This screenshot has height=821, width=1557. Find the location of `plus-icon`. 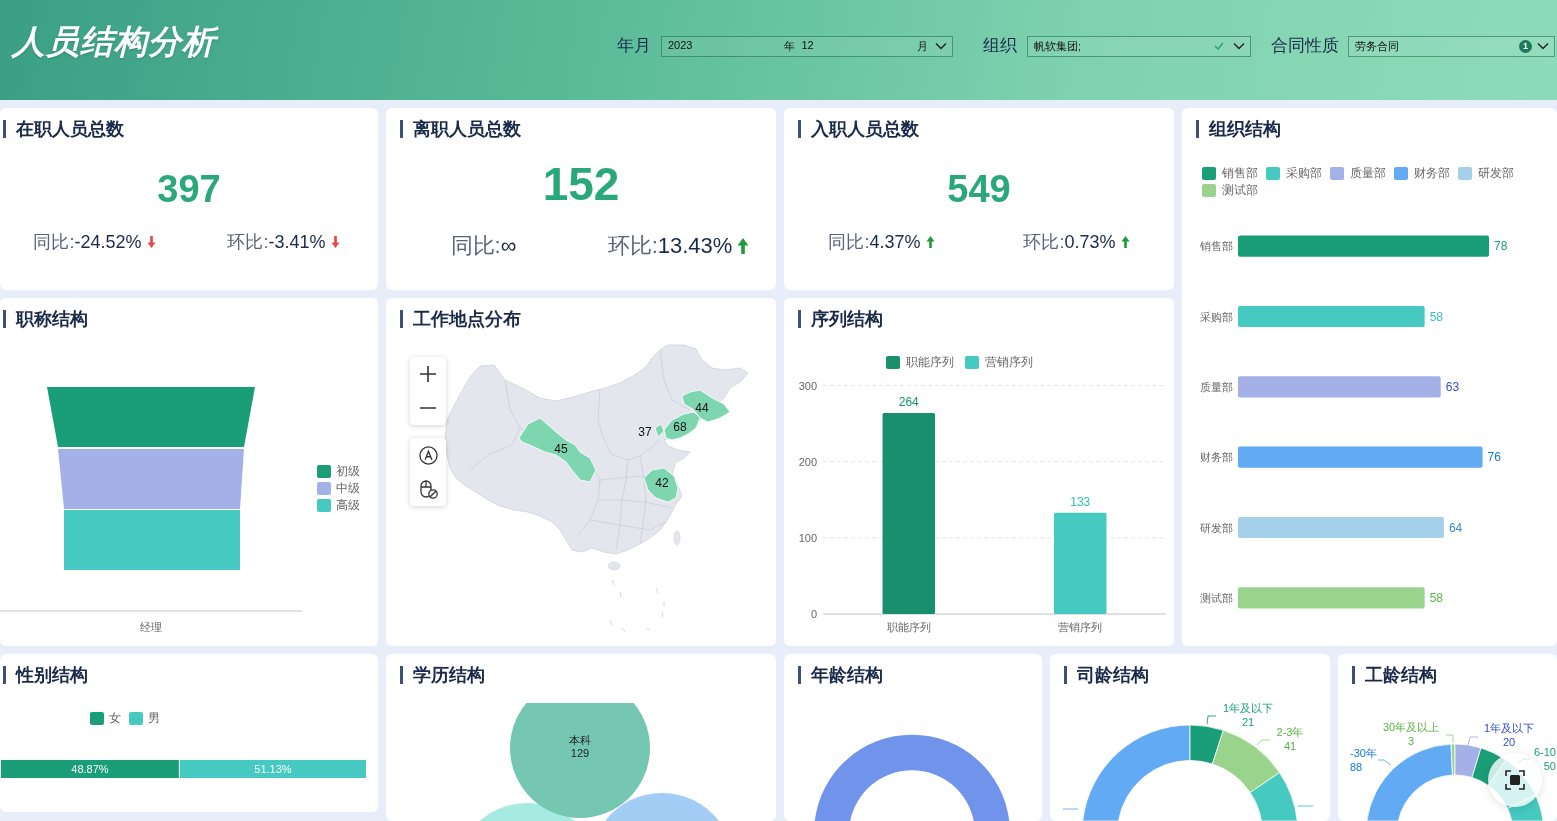

plus-icon is located at coordinates (428, 374).